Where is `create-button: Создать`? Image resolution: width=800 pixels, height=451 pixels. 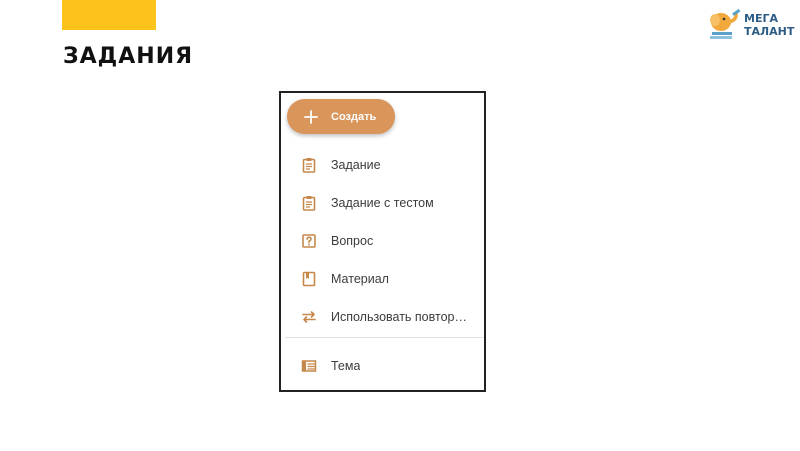
create-button: Создать is located at coordinates (341, 116).